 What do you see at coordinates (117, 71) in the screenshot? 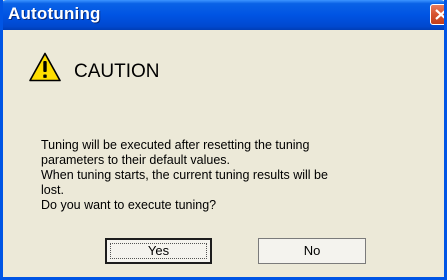
I see `caution-label: CAUTION` at bounding box center [117, 71].